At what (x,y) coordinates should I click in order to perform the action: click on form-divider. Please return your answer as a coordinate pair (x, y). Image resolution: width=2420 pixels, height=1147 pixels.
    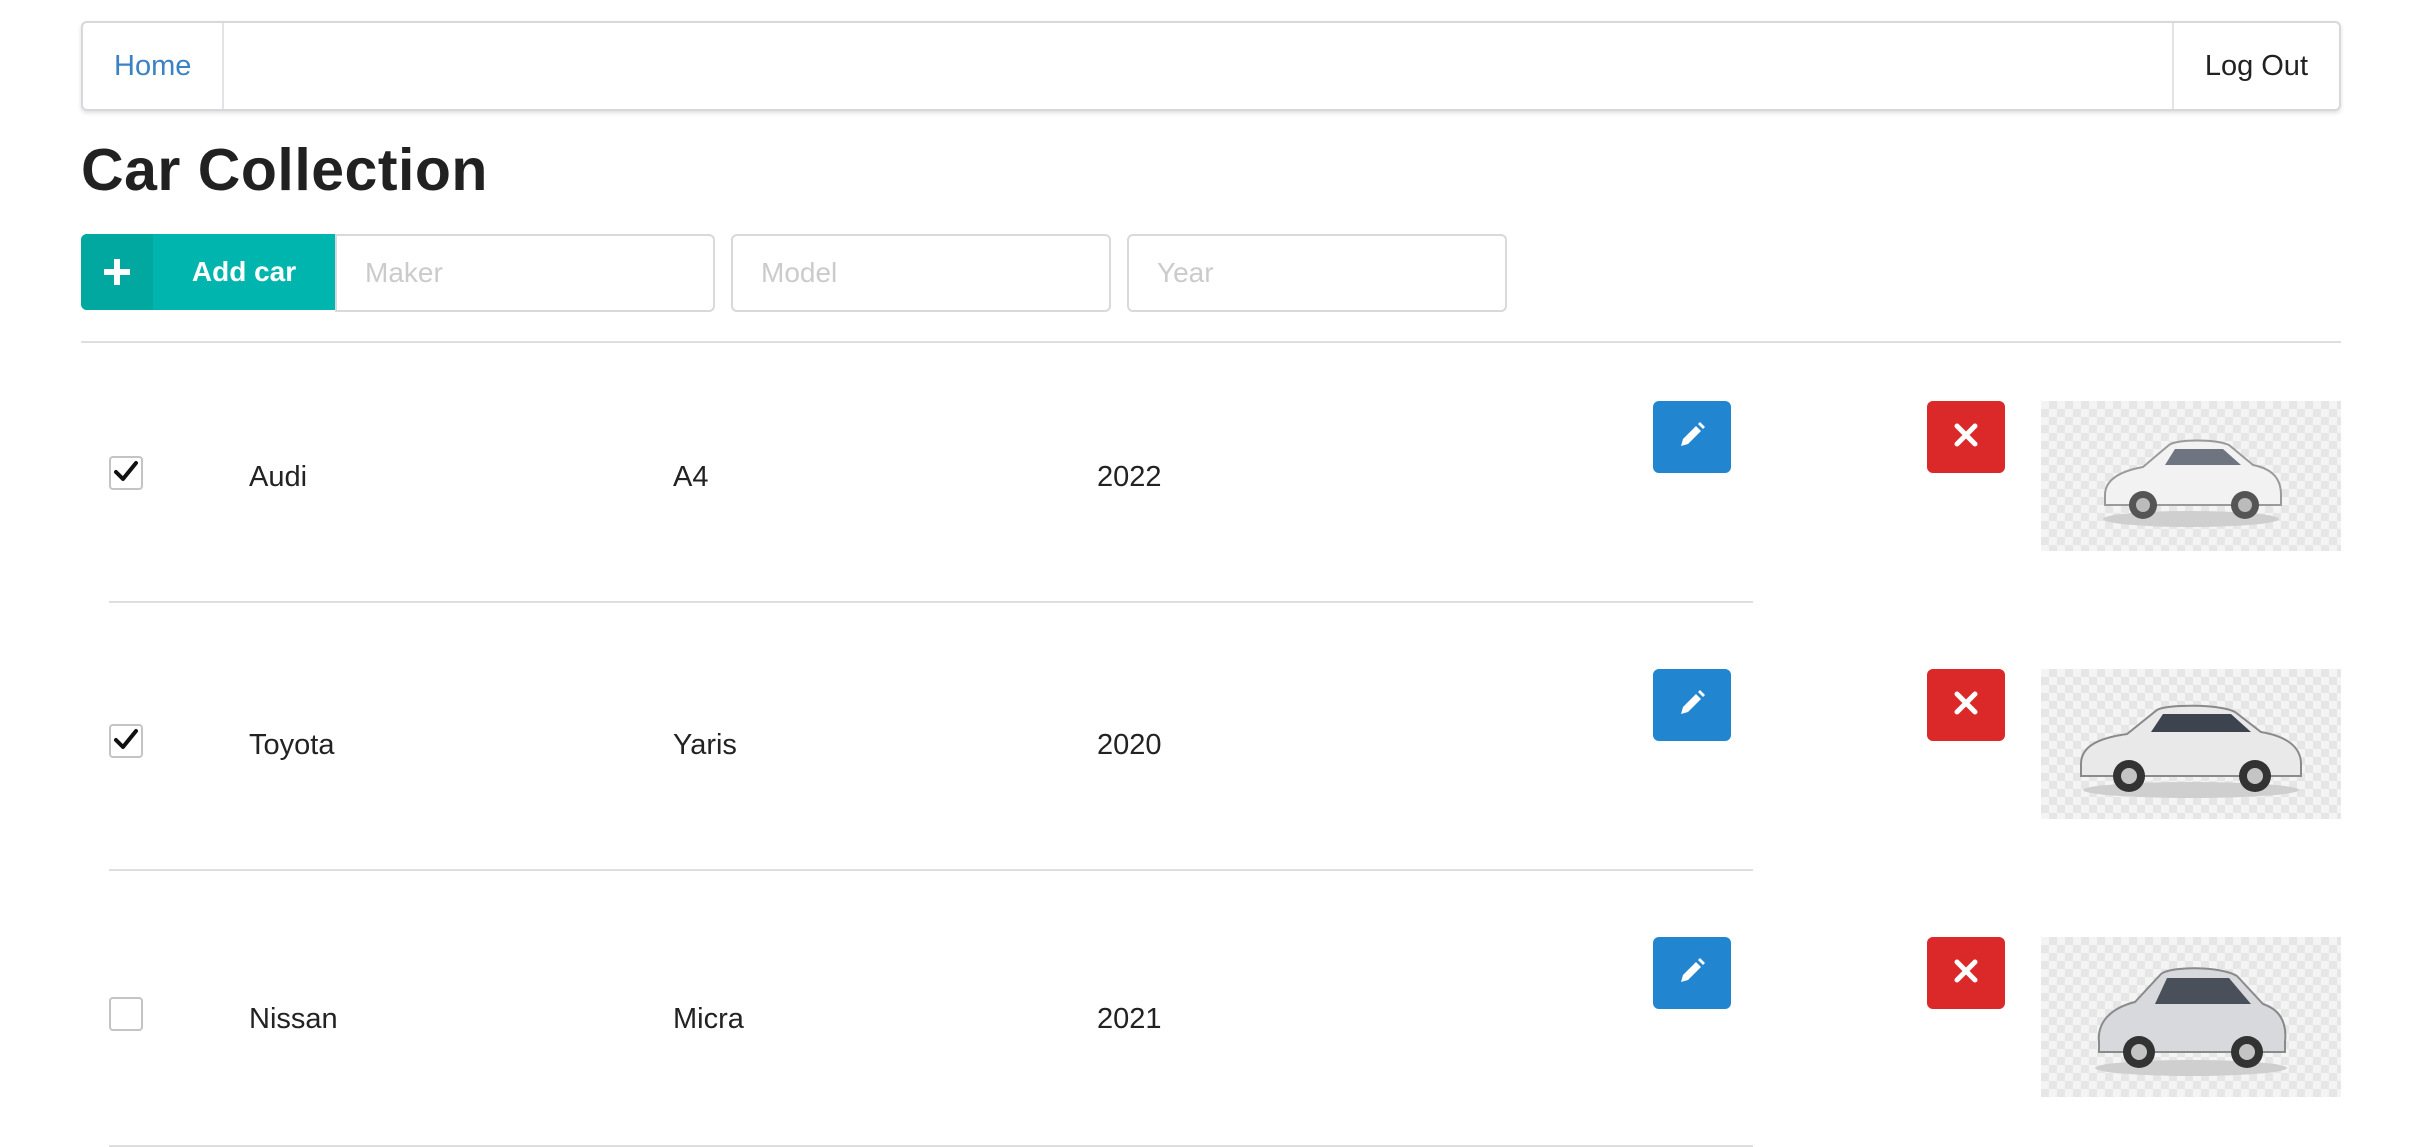
    Looking at the image, I should click on (1211, 342).